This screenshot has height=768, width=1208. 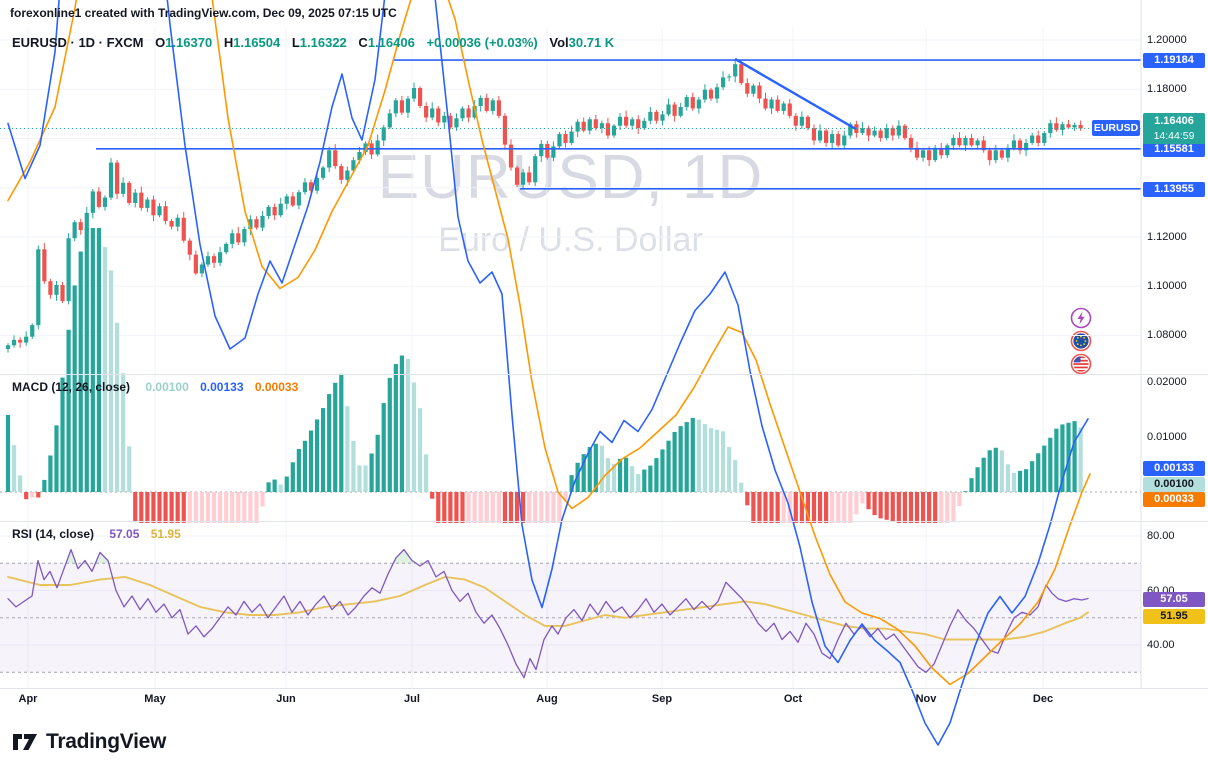 I want to click on volume-label: Vol, so click(x=559, y=42).